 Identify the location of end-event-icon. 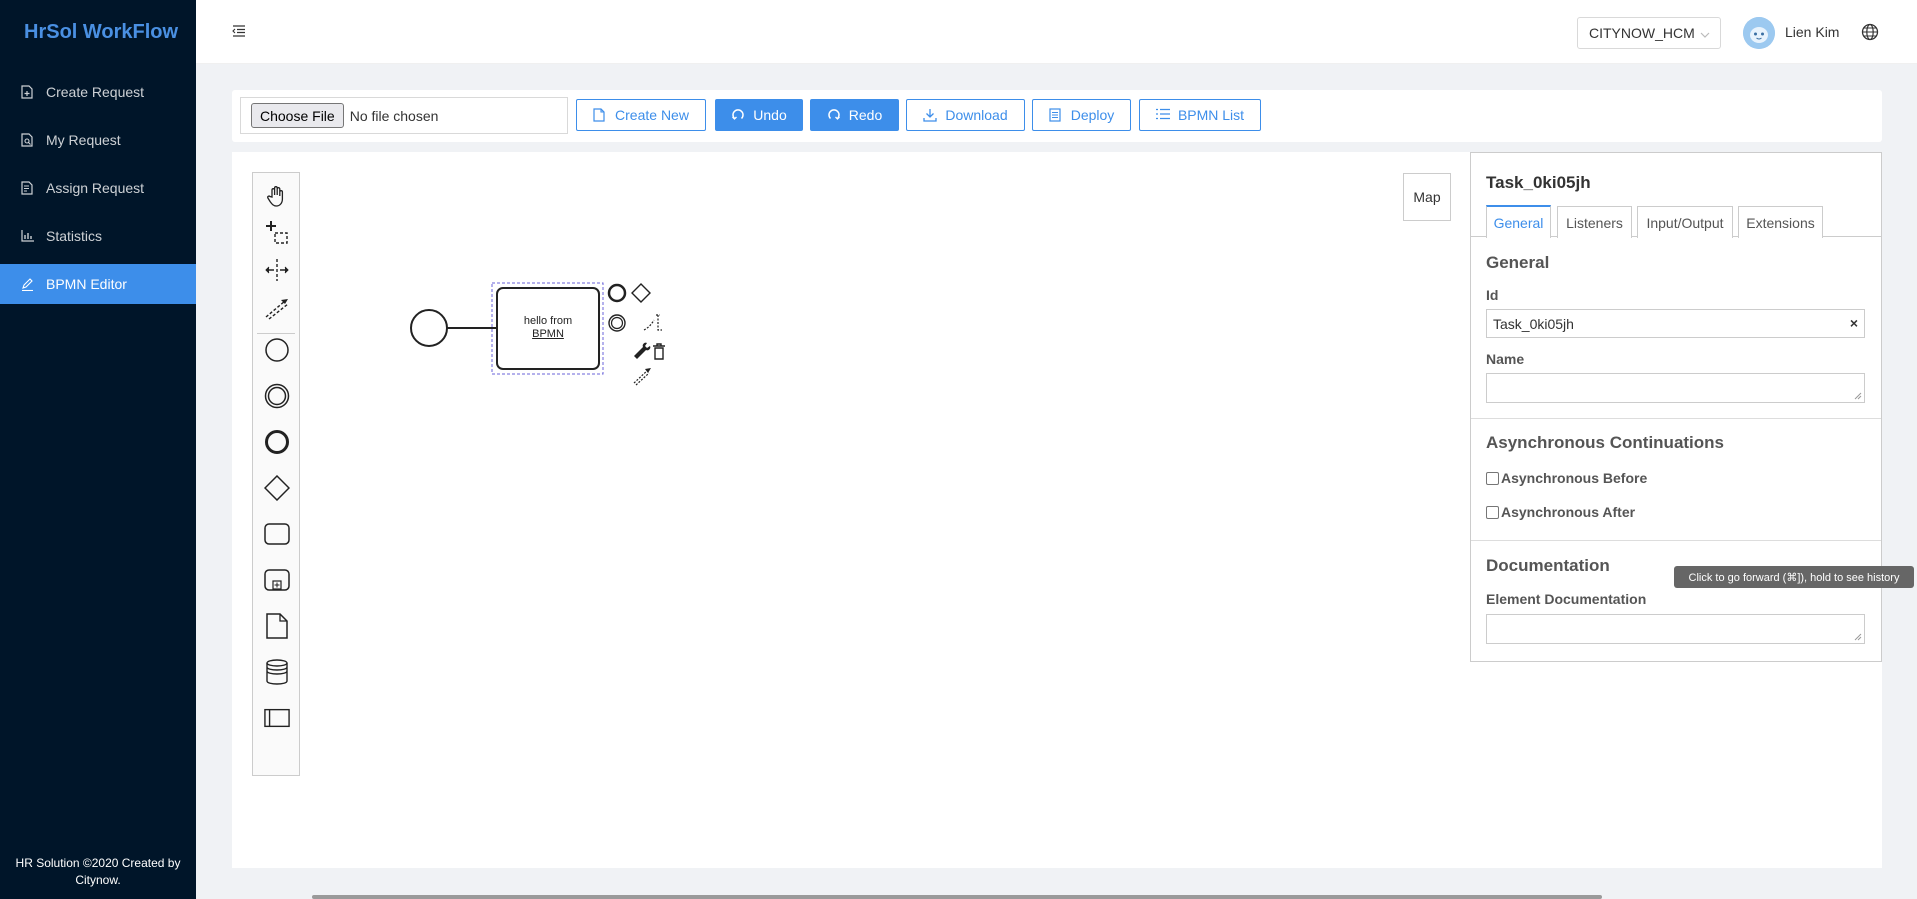
(277, 442).